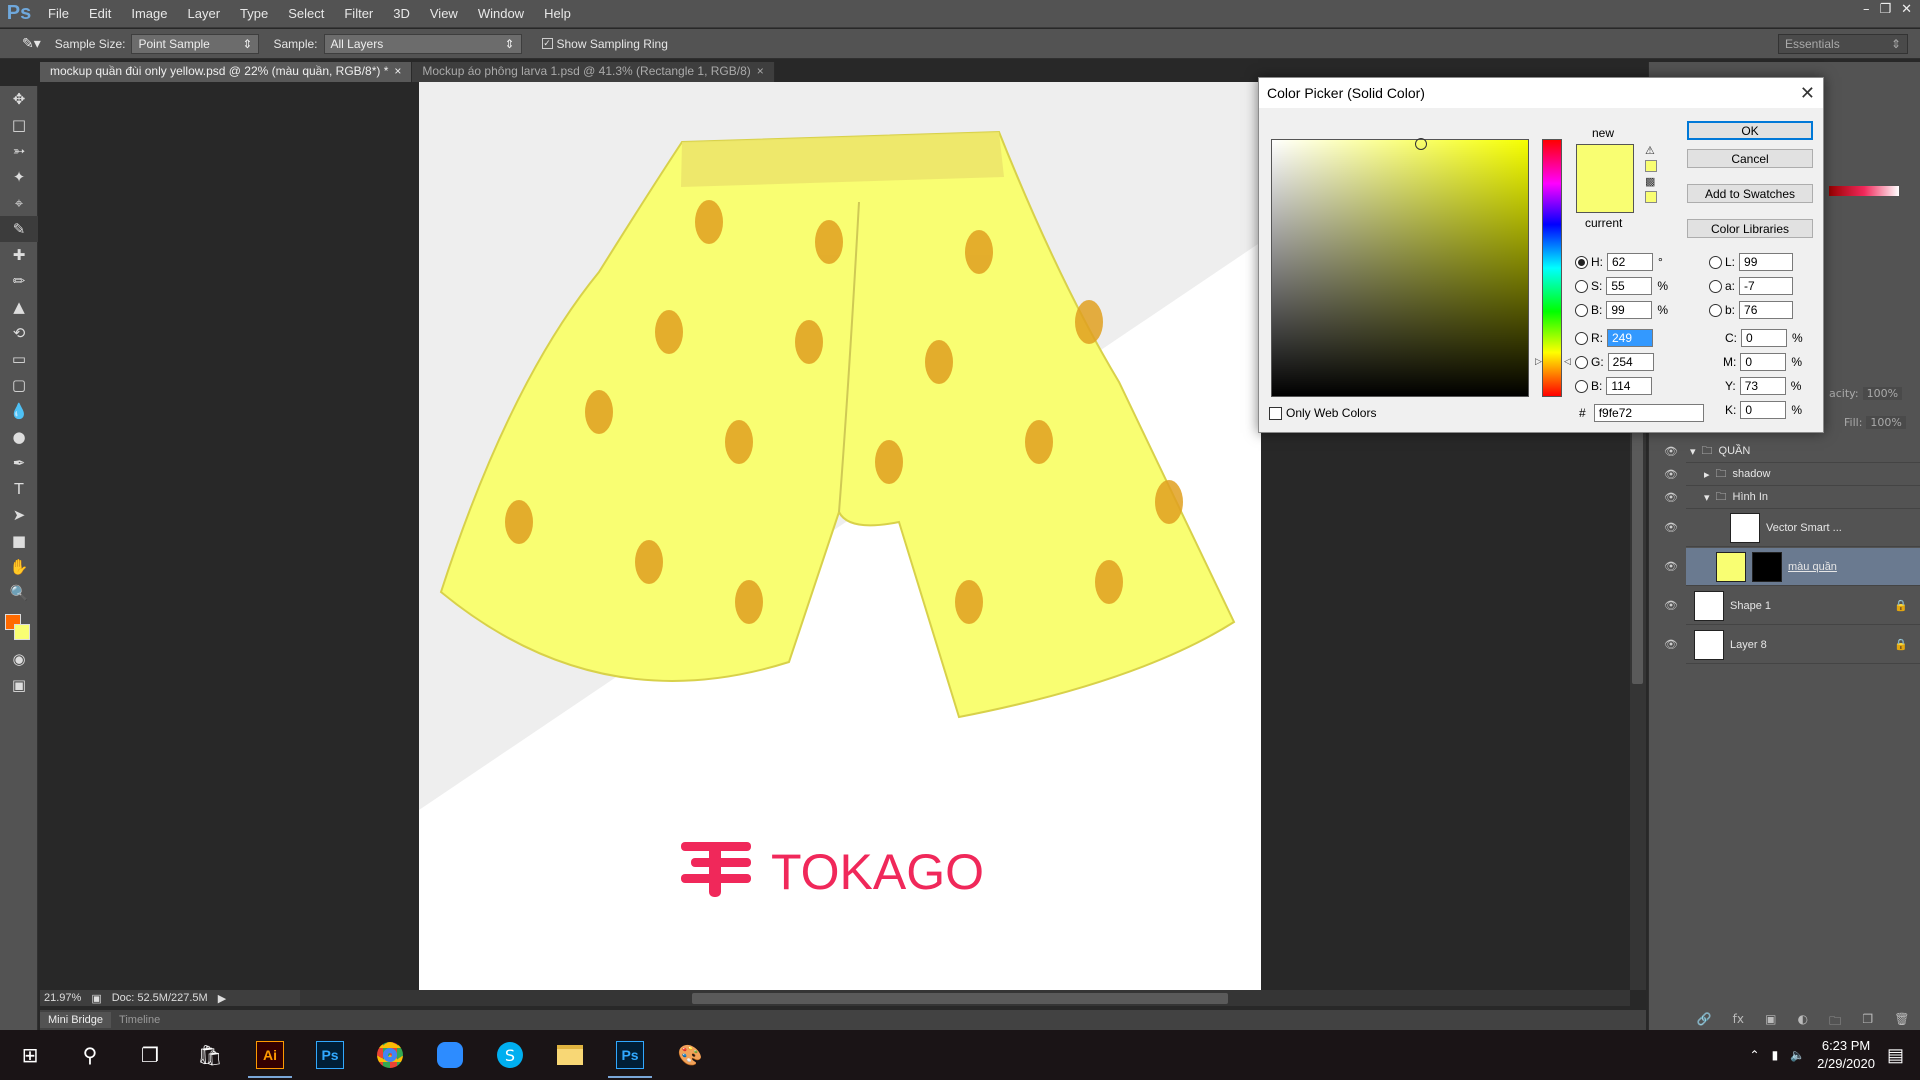 Image resolution: width=1920 pixels, height=1080 pixels. Describe the element at coordinates (557, 13) in the screenshot. I see `menu-help: Help` at that location.